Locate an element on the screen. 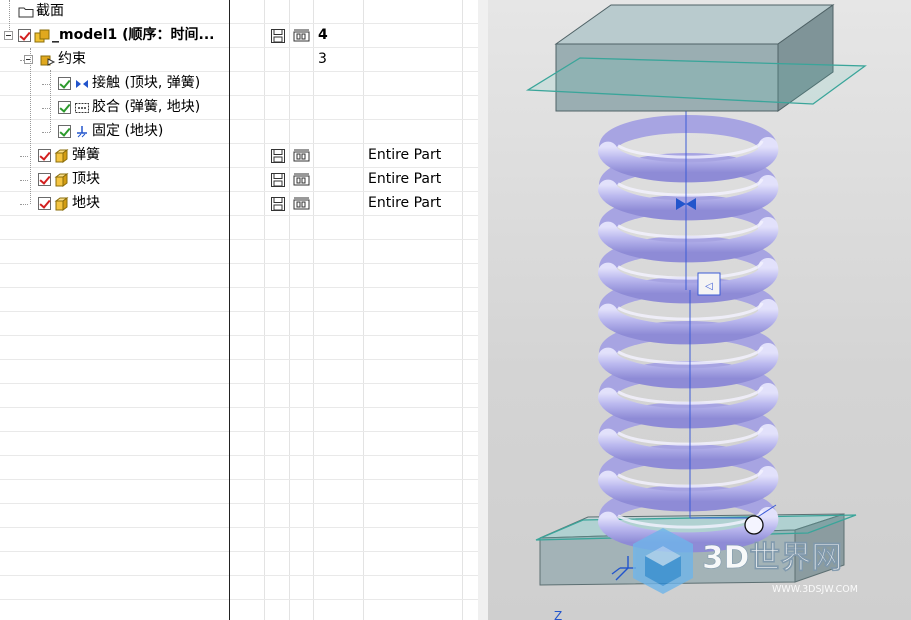 This screenshot has width=911, height=620. bond-constraint-symbol: ◁ is located at coordinates (709, 284).